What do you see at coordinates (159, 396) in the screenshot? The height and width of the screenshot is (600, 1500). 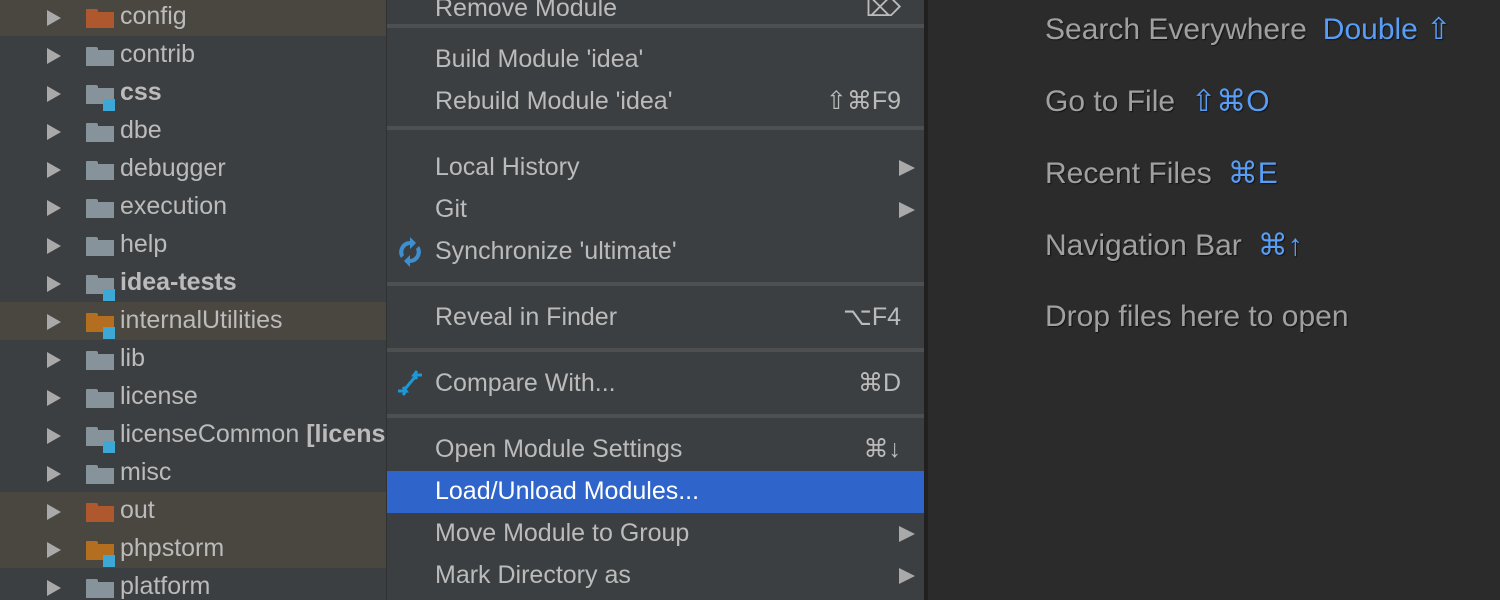 I see `tree-item-label: license` at bounding box center [159, 396].